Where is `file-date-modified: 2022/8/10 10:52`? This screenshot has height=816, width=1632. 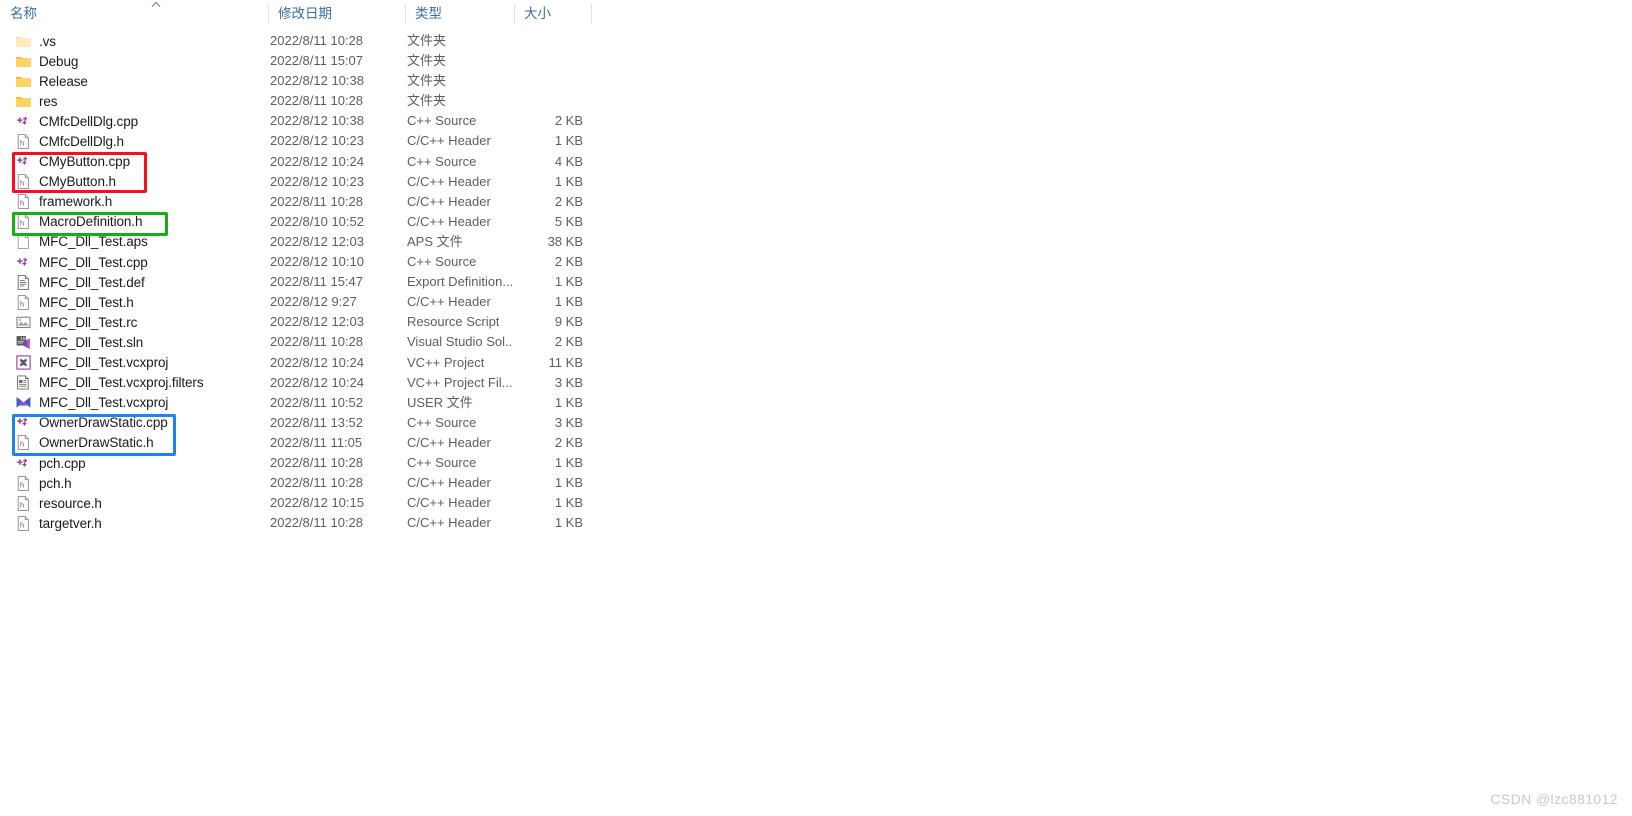
file-date-modified: 2022/8/10 10:52 is located at coordinates (317, 221).